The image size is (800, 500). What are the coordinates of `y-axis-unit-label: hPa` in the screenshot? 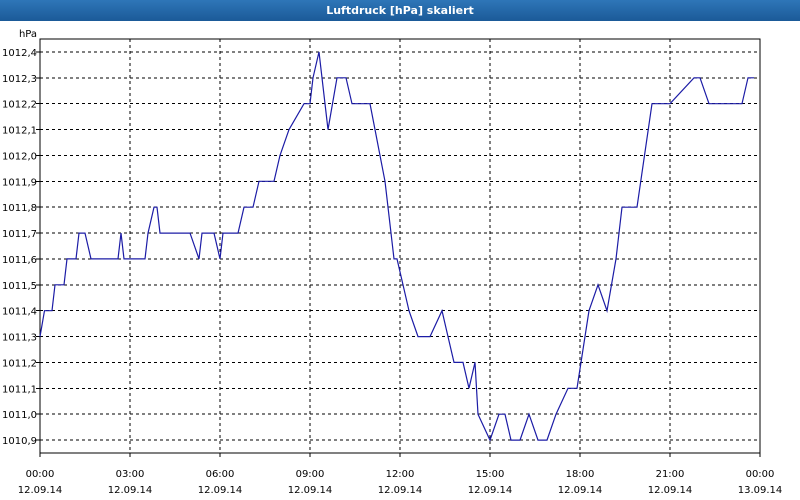 It's located at (28, 34).